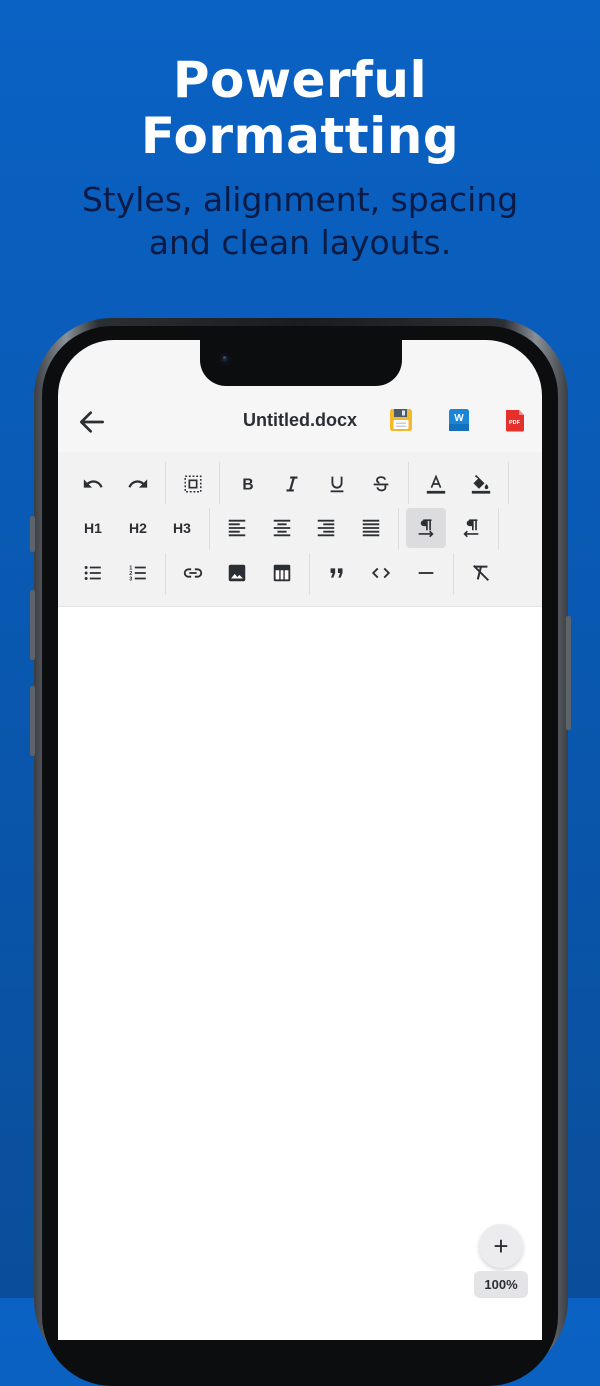  I want to click on bold-button: B, so click(248, 484).